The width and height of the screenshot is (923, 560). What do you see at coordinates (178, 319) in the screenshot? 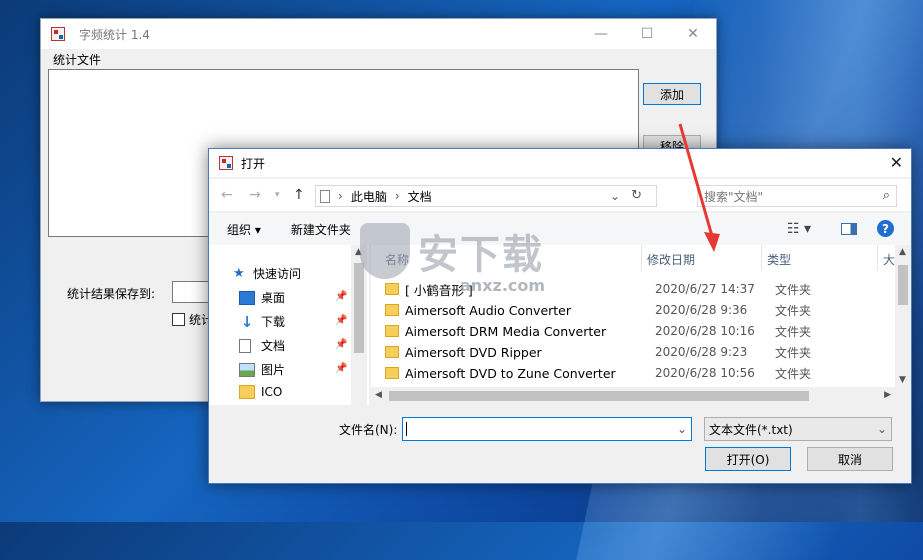
I see `checkbox-box` at bounding box center [178, 319].